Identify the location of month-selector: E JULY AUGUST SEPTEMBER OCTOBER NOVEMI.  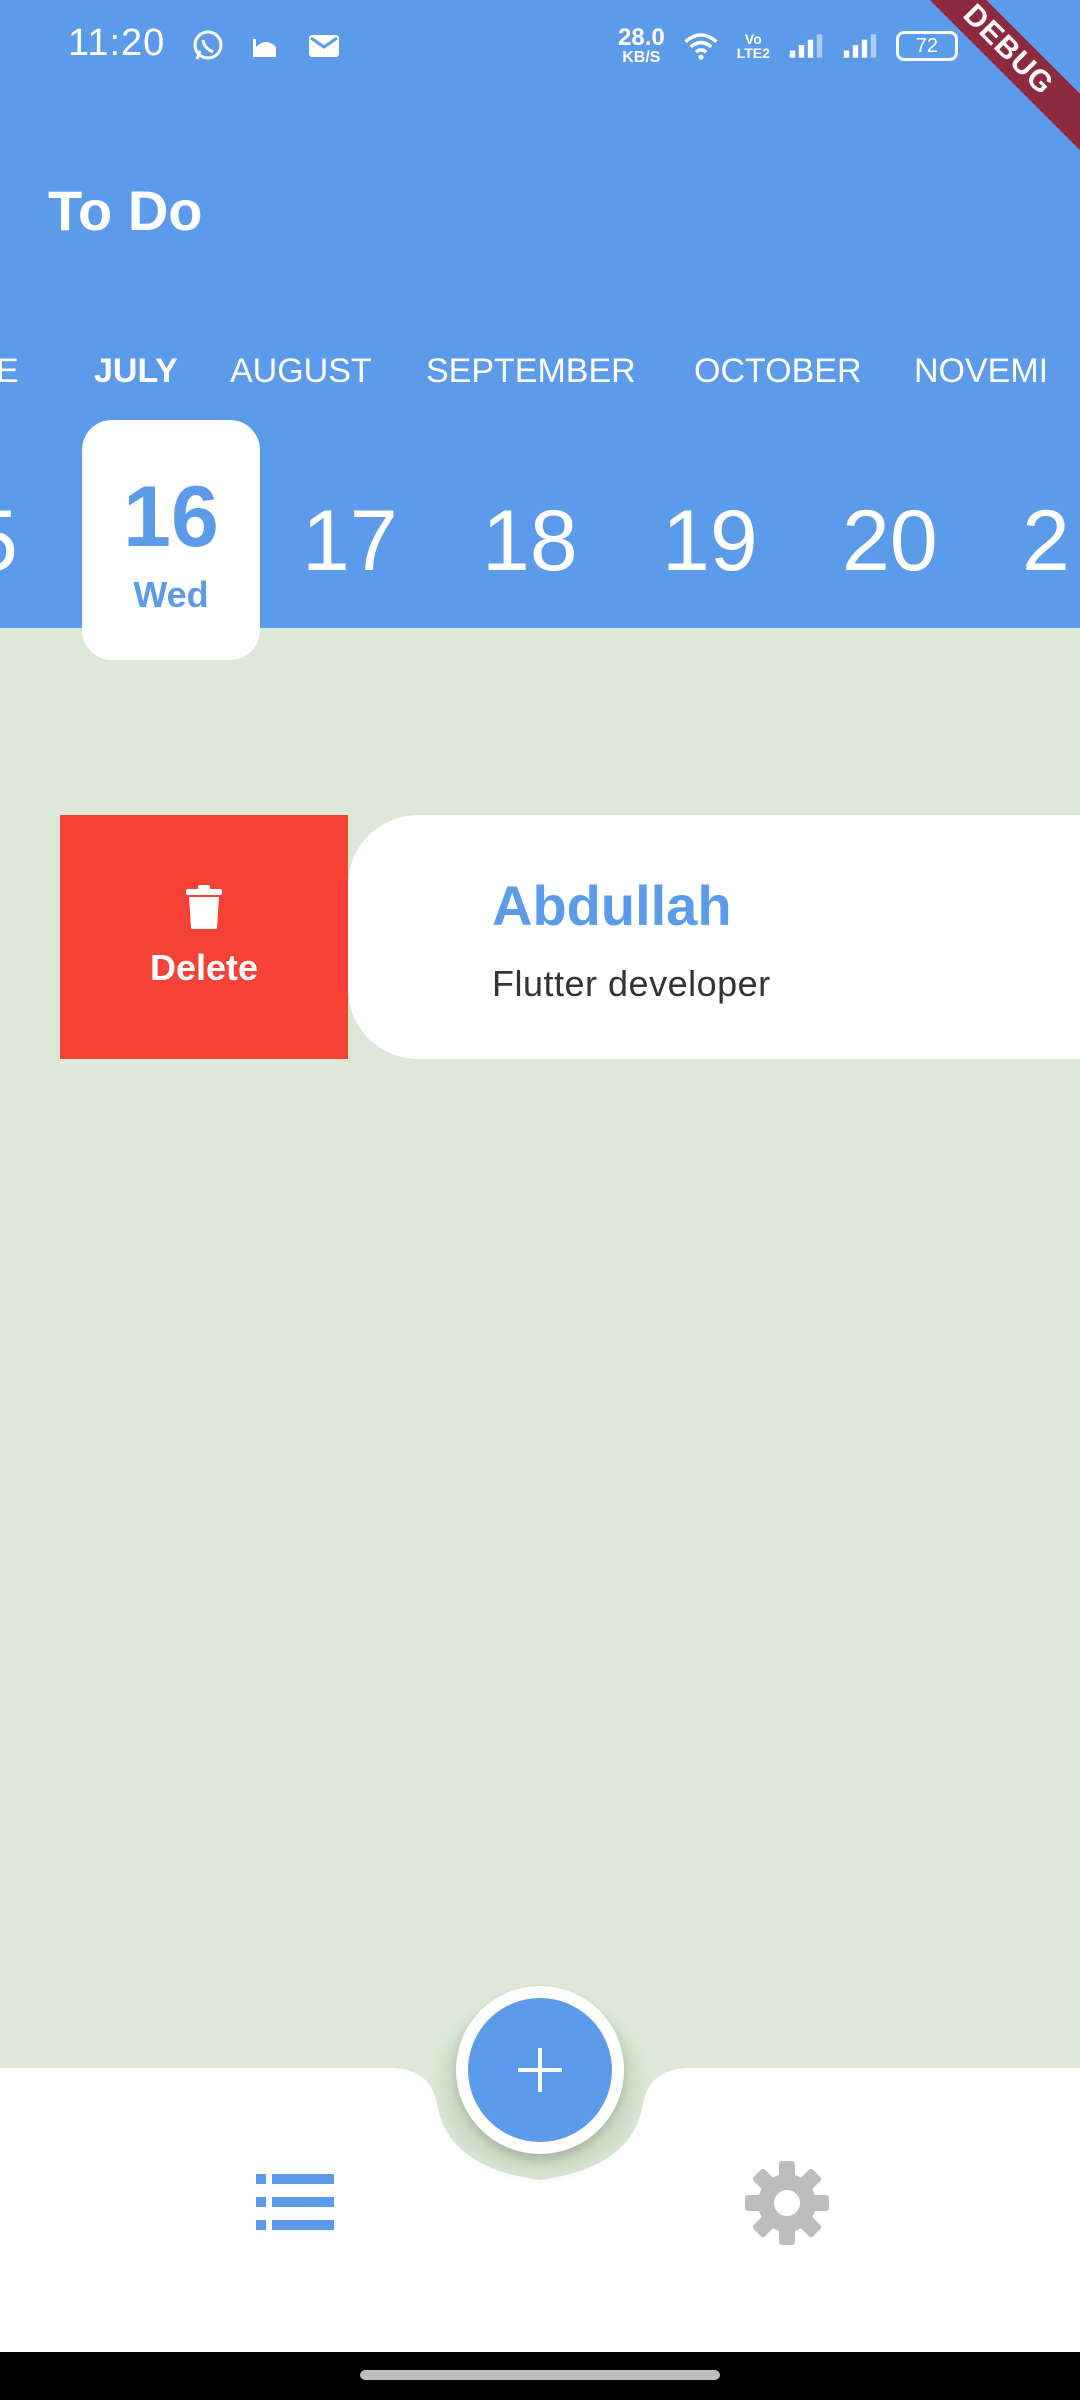
(540, 377).